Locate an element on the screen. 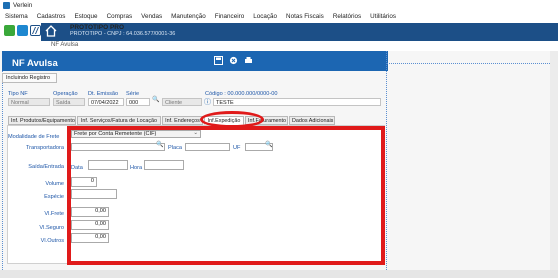  tab-dados-adicionais: Dados Adicionais is located at coordinates (312, 120).